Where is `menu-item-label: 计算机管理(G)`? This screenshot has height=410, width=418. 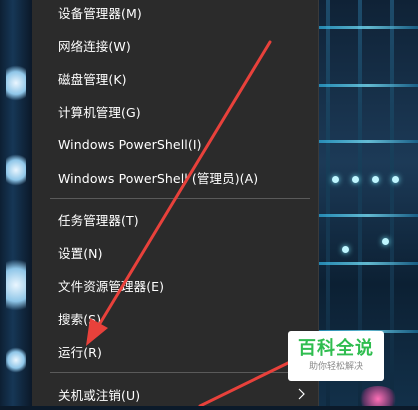
menu-item-label: 计算机管理(G) is located at coordinates (99, 112).